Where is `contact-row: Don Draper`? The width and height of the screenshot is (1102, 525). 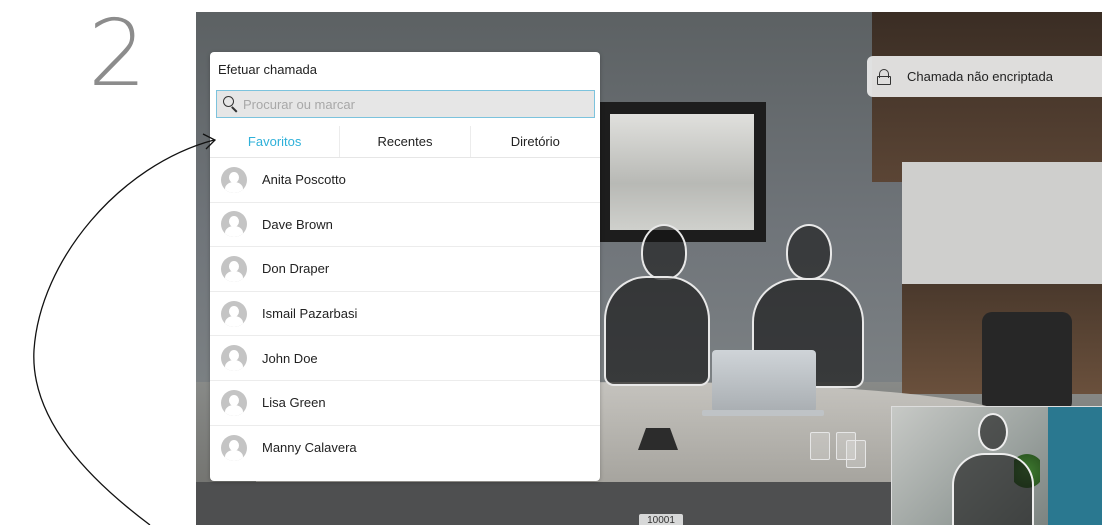
contact-row: Don Draper is located at coordinates (405, 269).